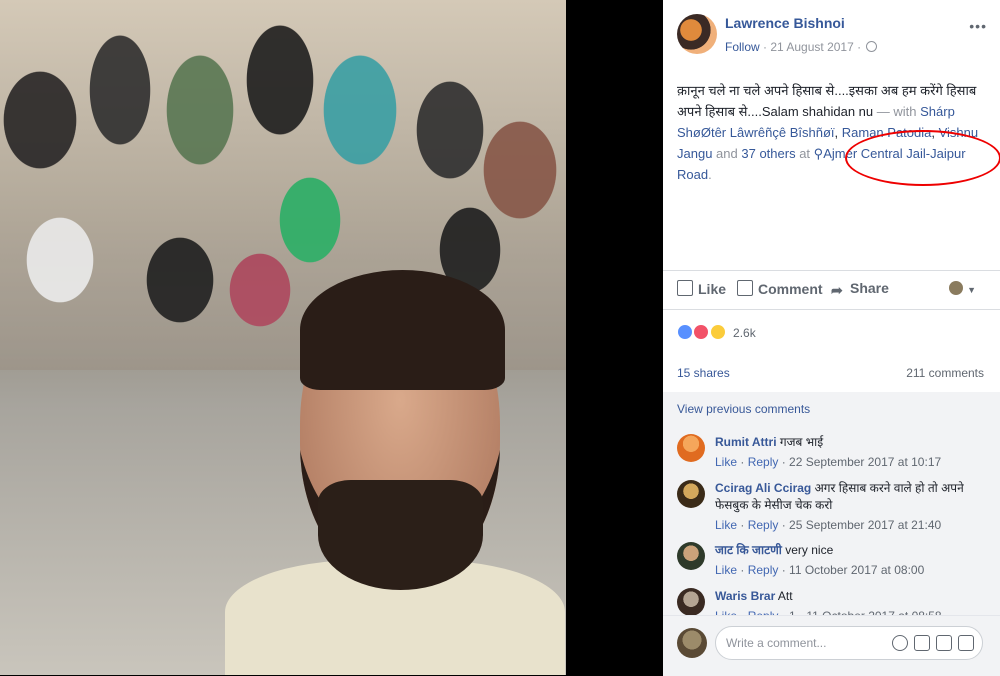 This screenshot has height=676, width=1000. I want to click on post-meta: Follow · 21 August 2017 ·, so click(801, 47).